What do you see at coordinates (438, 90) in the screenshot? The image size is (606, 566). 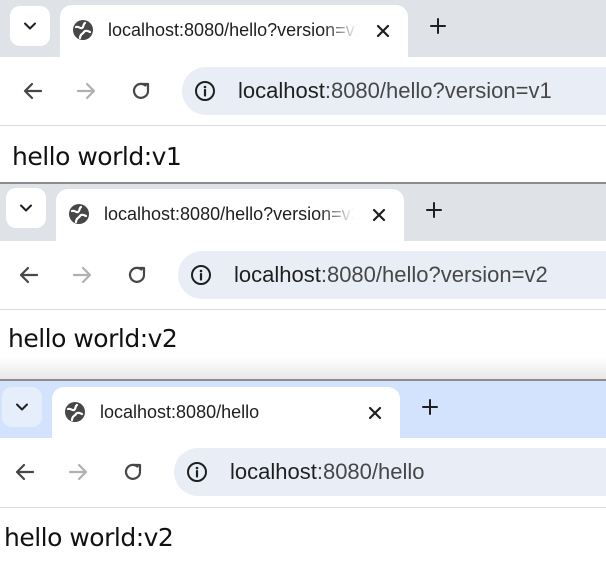 I see `url-rest: :8080/hello?version=v1` at bounding box center [438, 90].